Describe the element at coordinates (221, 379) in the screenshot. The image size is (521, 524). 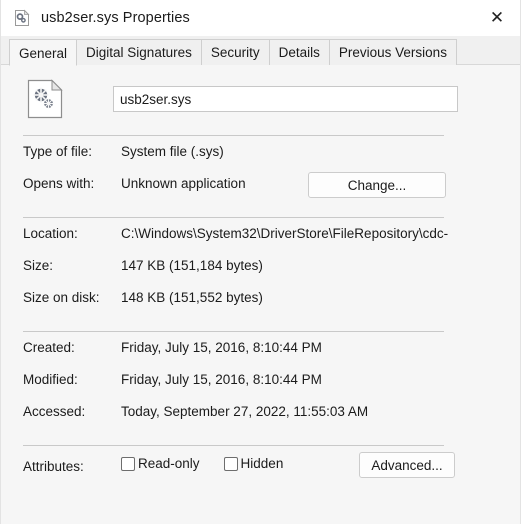
I see `modified-value: Friday, July 15, 2016, 8:10:44 PM` at that location.